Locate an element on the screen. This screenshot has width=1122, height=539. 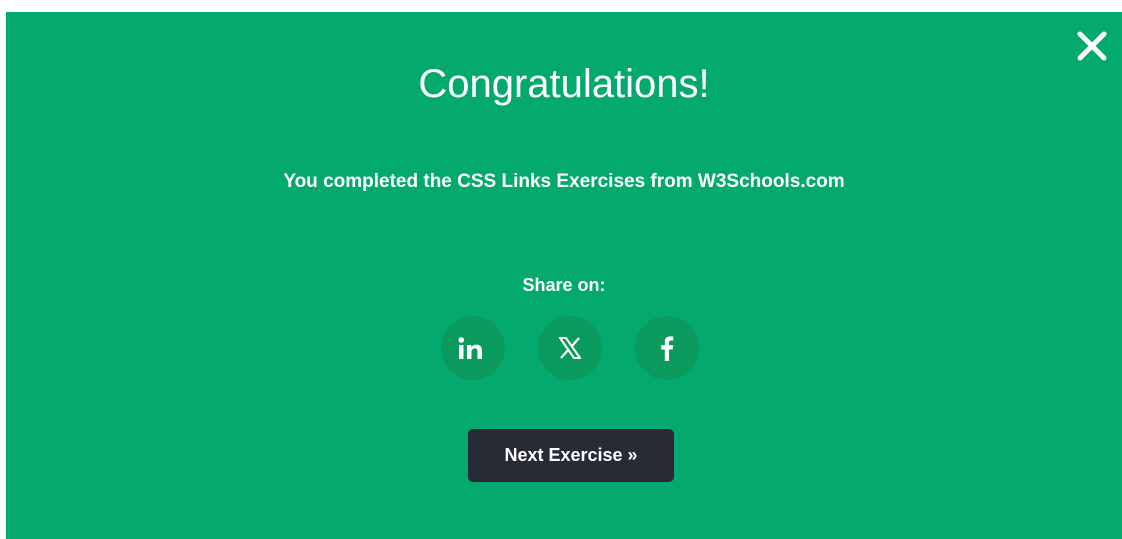
x-twitter-icon is located at coordinates (570, 348).